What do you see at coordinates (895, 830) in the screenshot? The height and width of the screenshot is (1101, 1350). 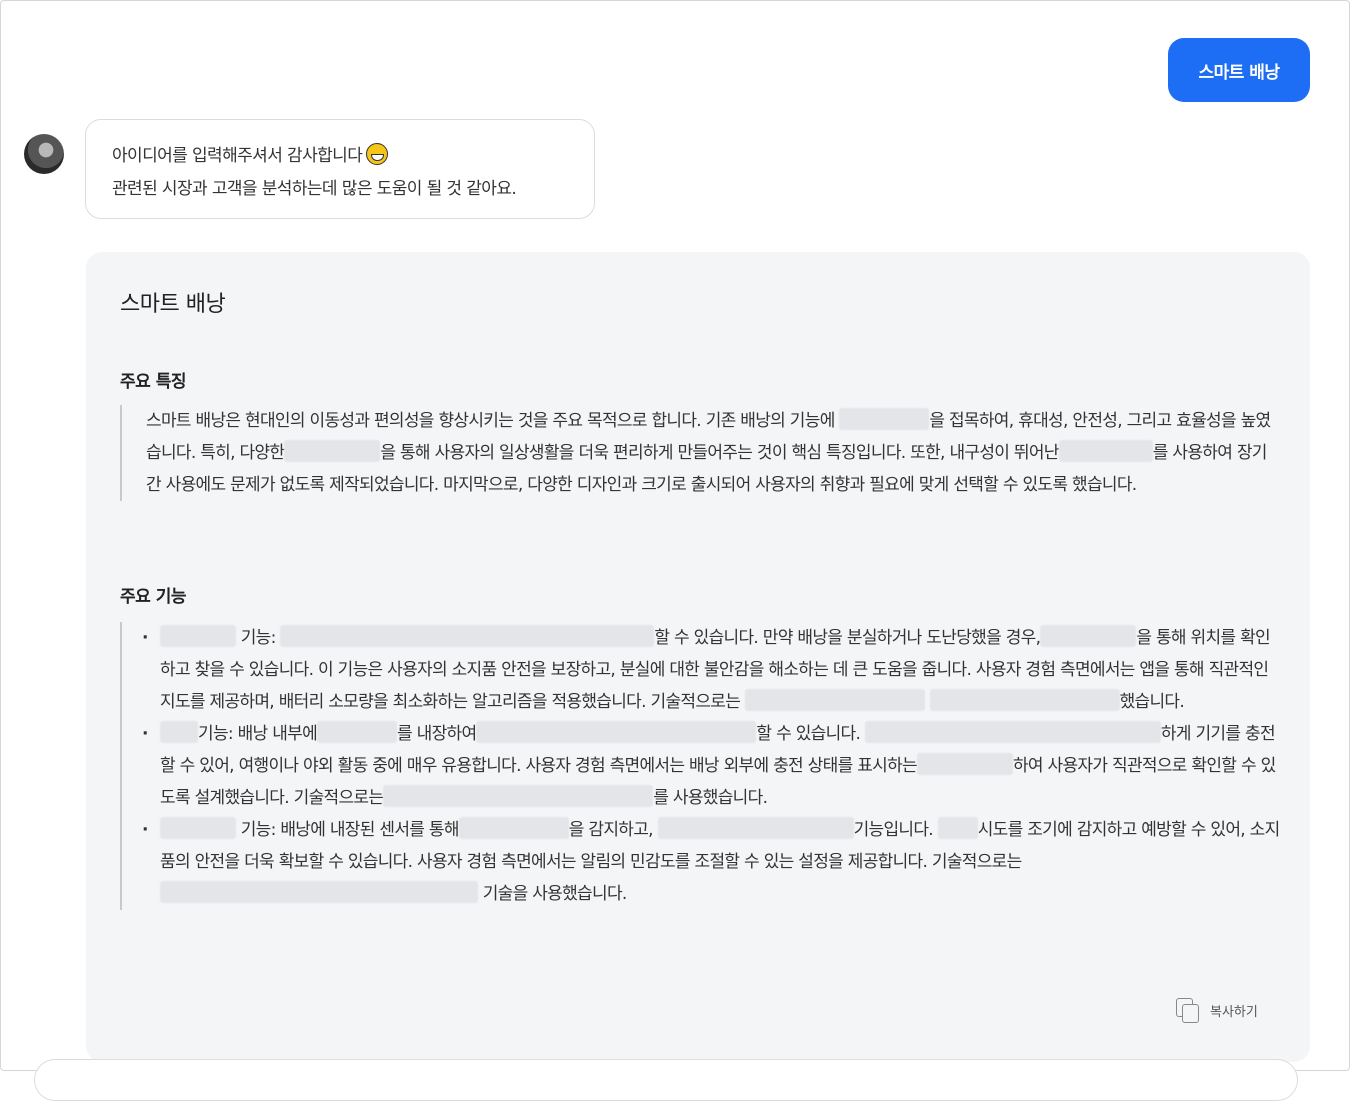 I see `item3-text-c: 기능입니다.` at bounding box center [895, 830].